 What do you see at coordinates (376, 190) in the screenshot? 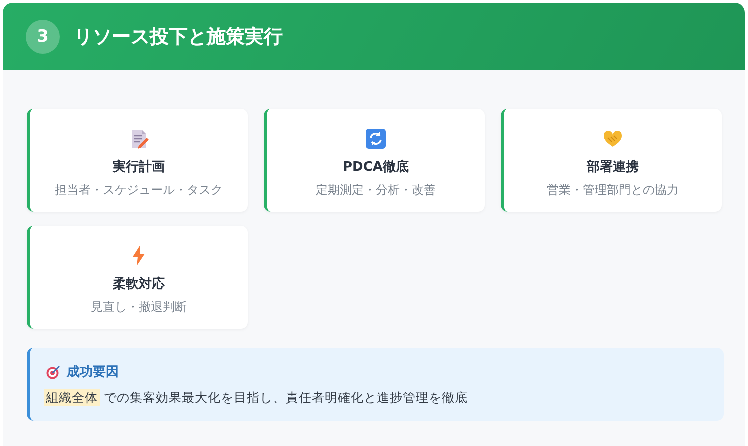
I see `card-subtitle: 定期測定・分析・改善` at bounding box center [376, 190].